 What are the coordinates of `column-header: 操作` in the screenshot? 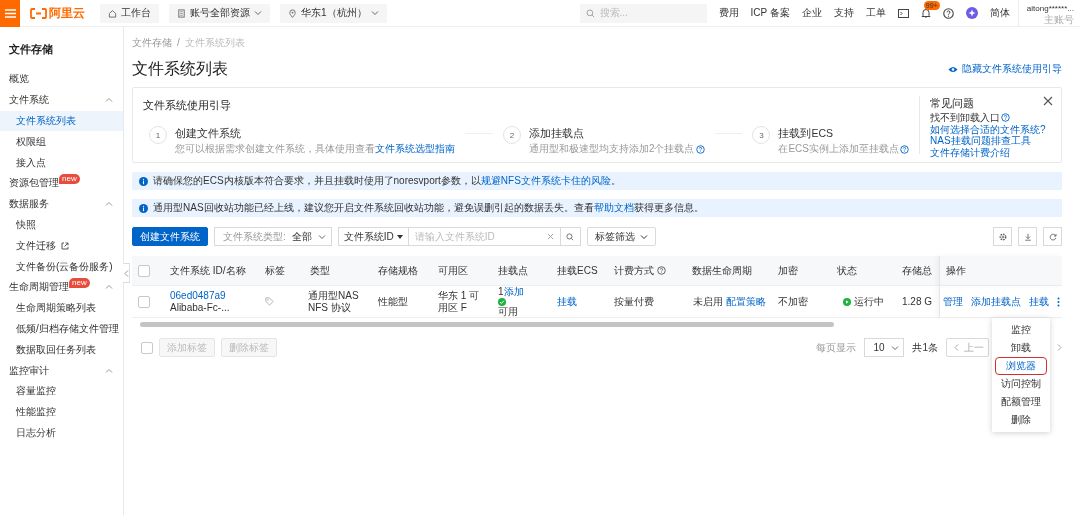 It's located at (956, 270).